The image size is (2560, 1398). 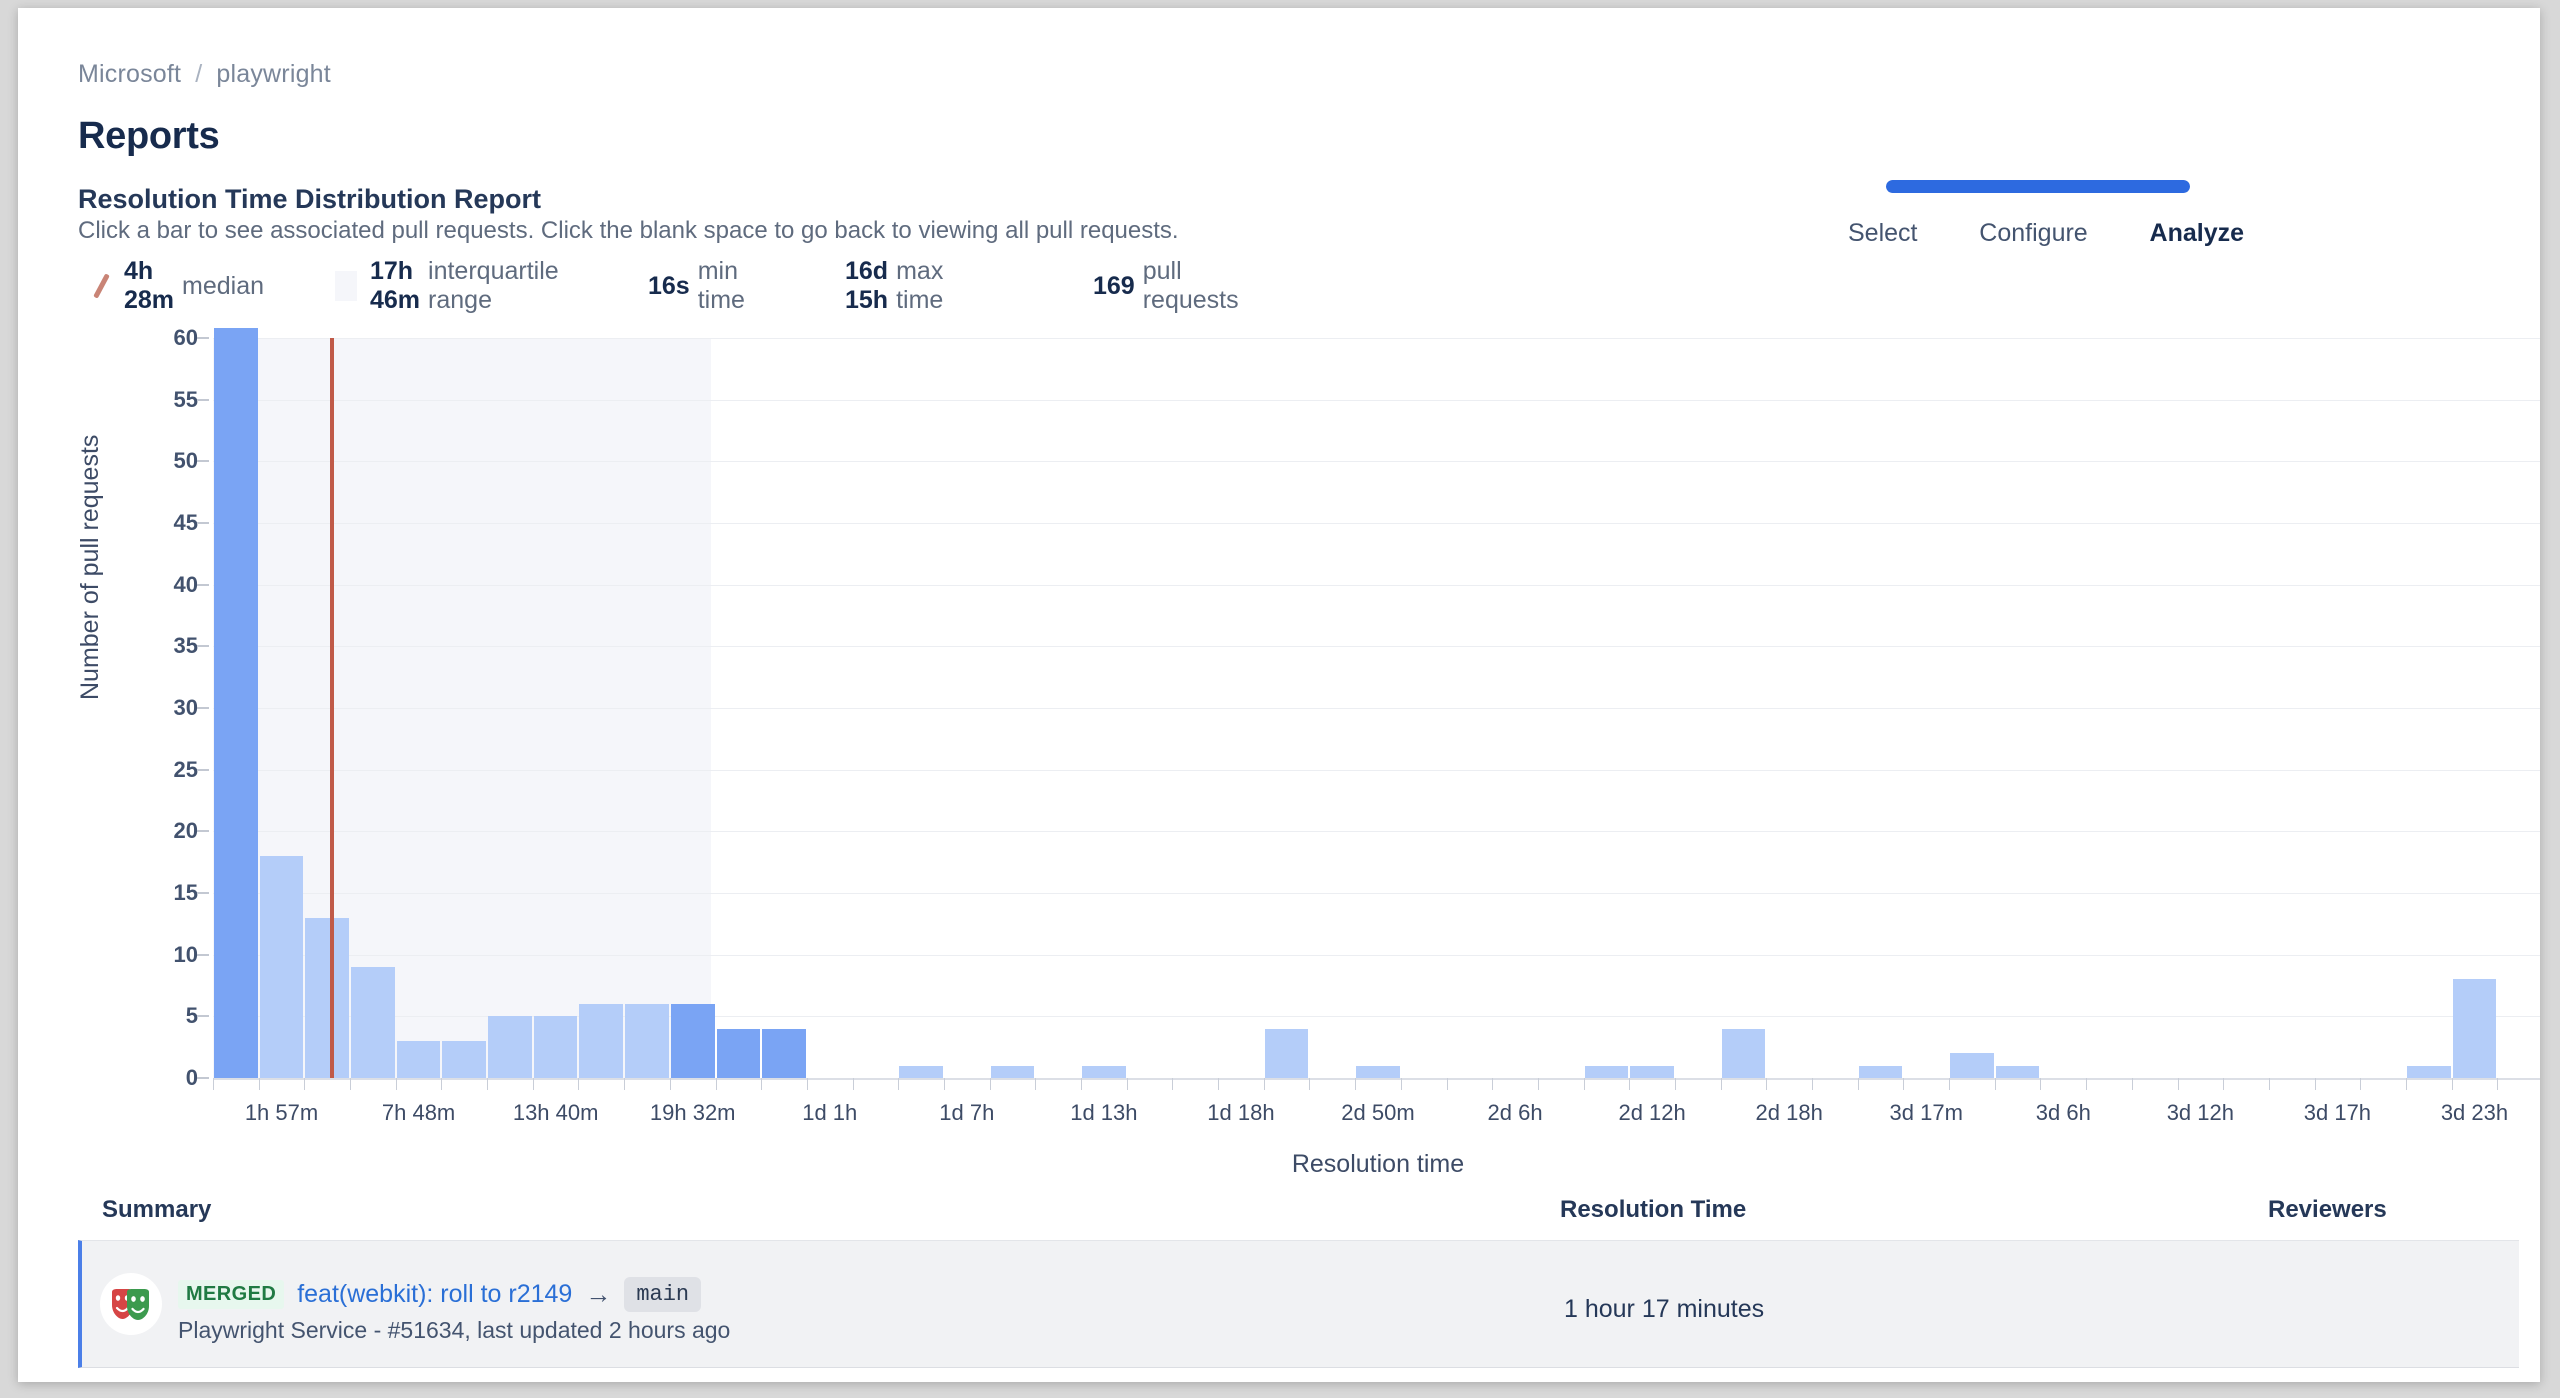 I want to click on y-axis-tick-label: 55, so click(x=185, y=399).